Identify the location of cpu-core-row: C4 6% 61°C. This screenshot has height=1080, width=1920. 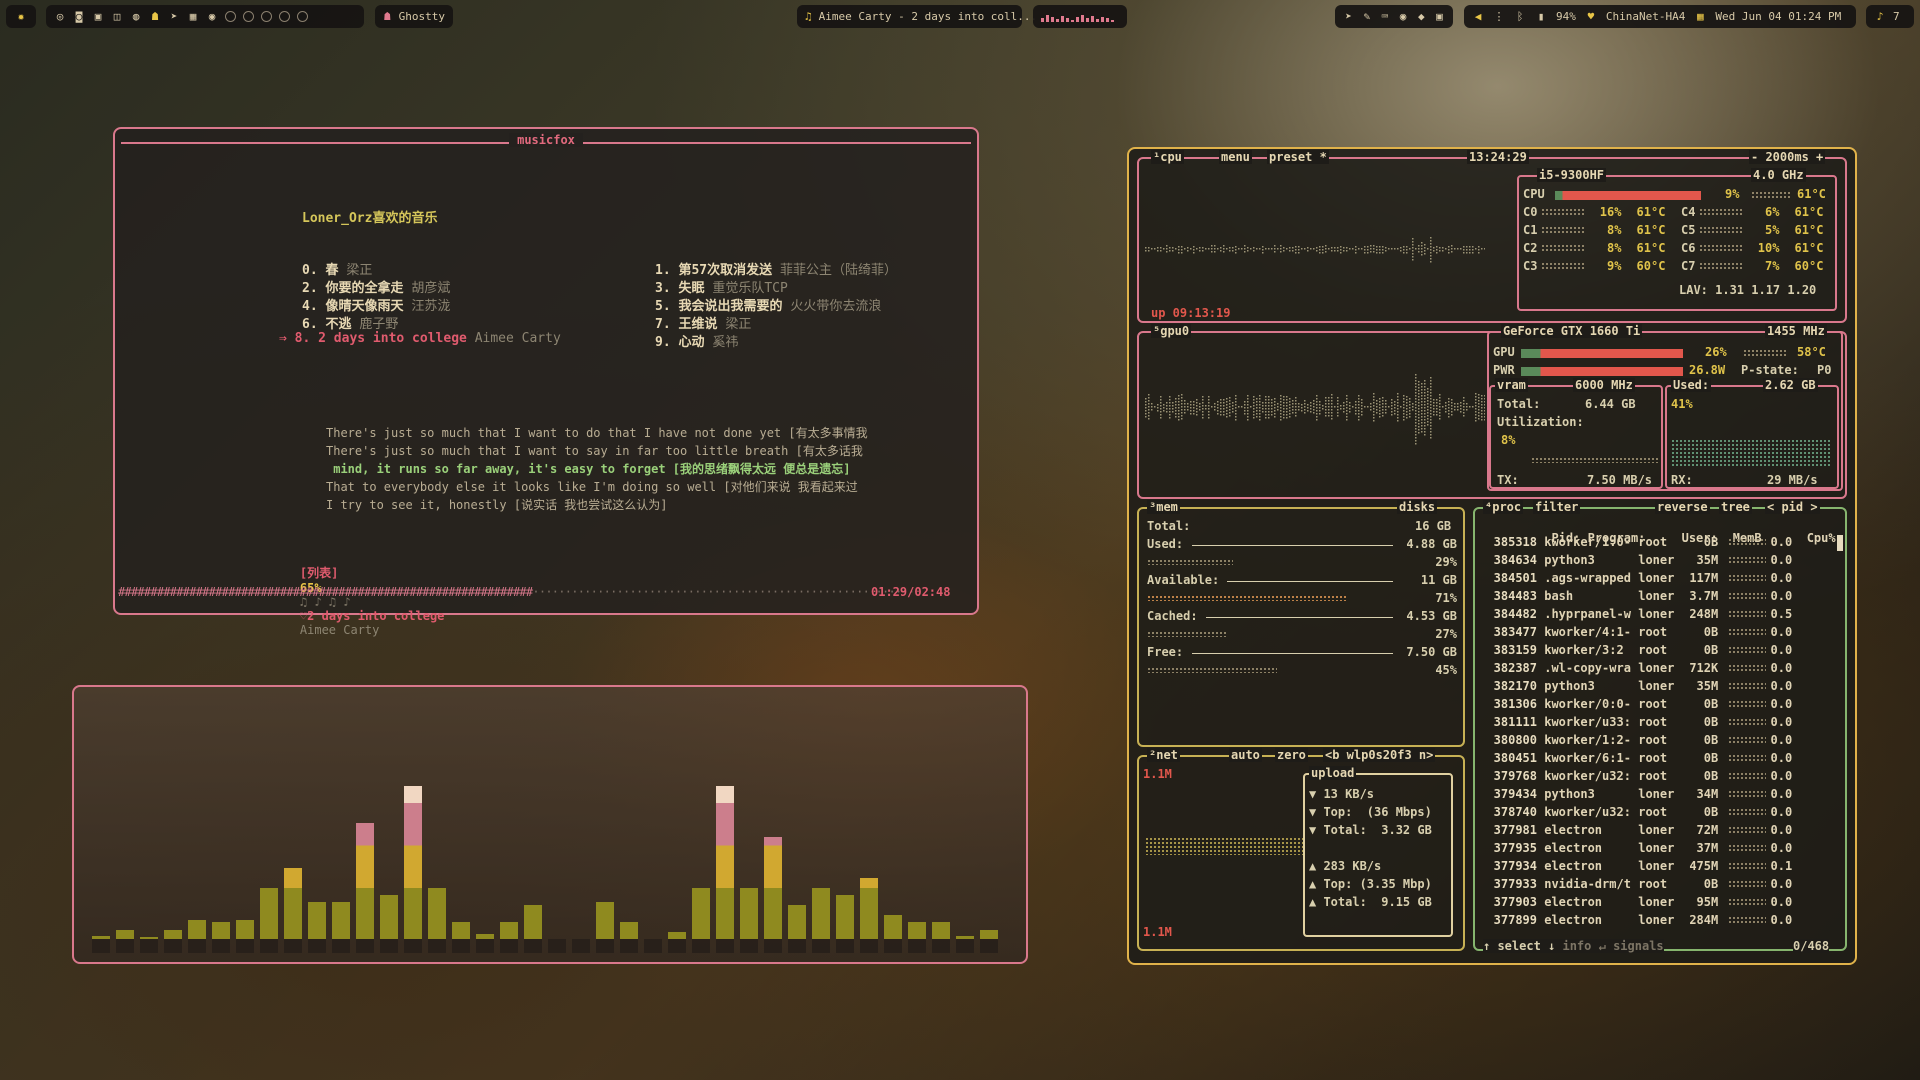
(1752, 212).